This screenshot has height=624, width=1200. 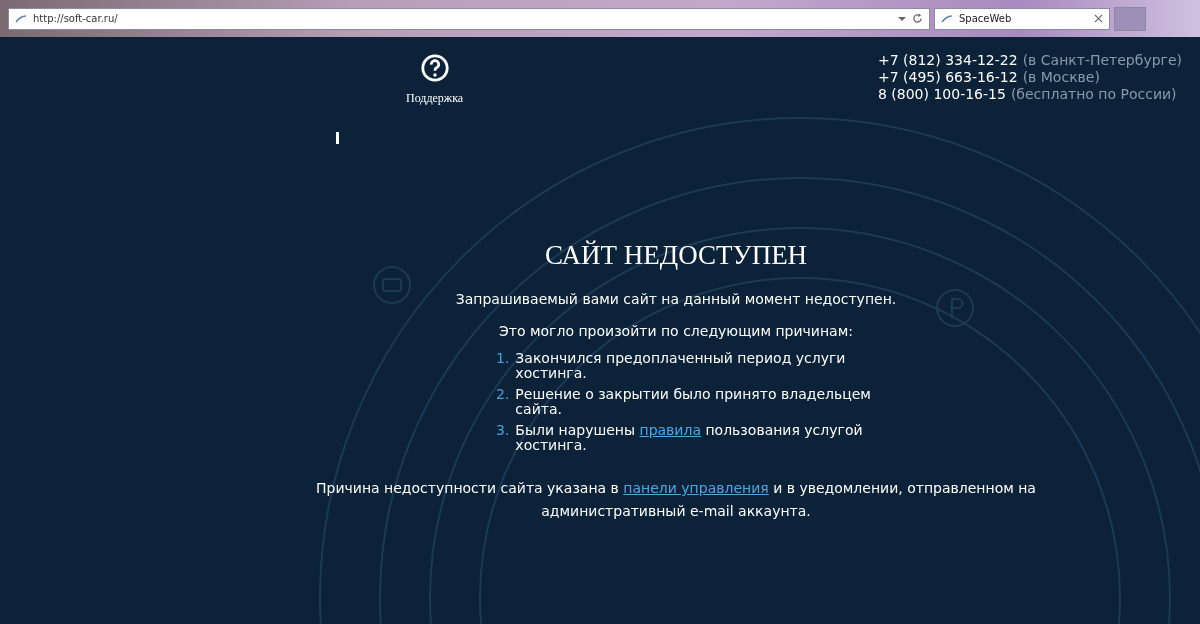 What do you see at coordinates (676, 500) in the screenshot?
I see `footer-text: Причина недоступности сайта указана в панели управления и в уведомлении, отправленном на административный e-mail аккаунта.` at bounding box center [676, 500].